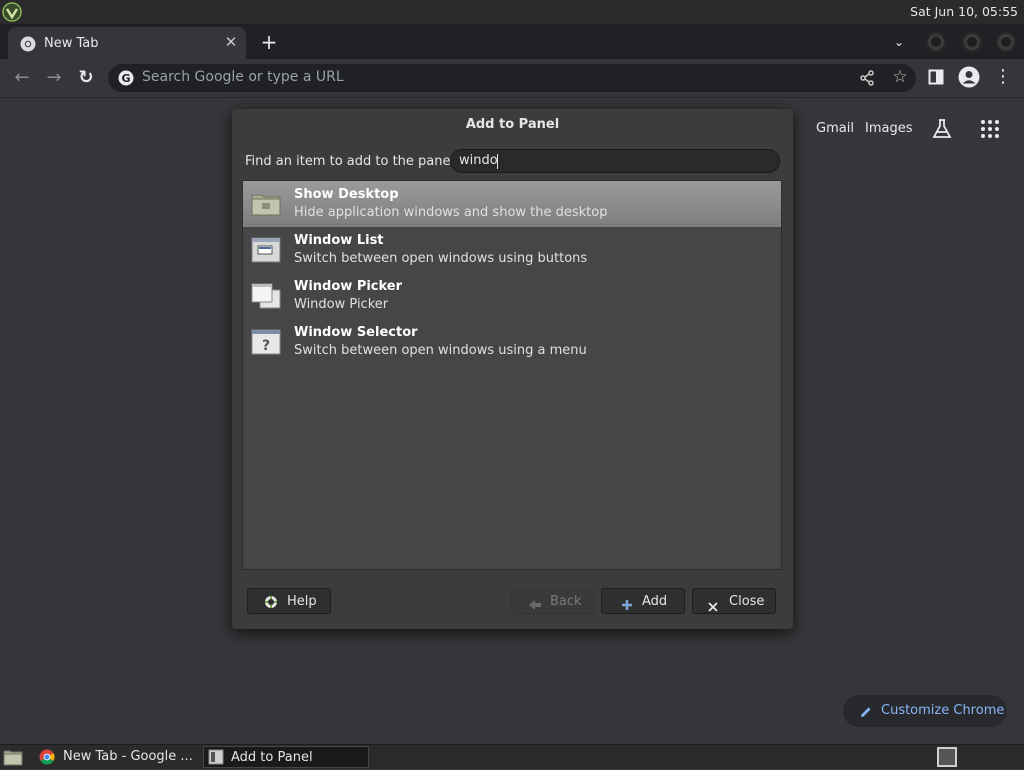  What do you see at coordinates (71, 43) in the screenshot?
I see `tab-title: New Tab` at bounding box center [71, 43].